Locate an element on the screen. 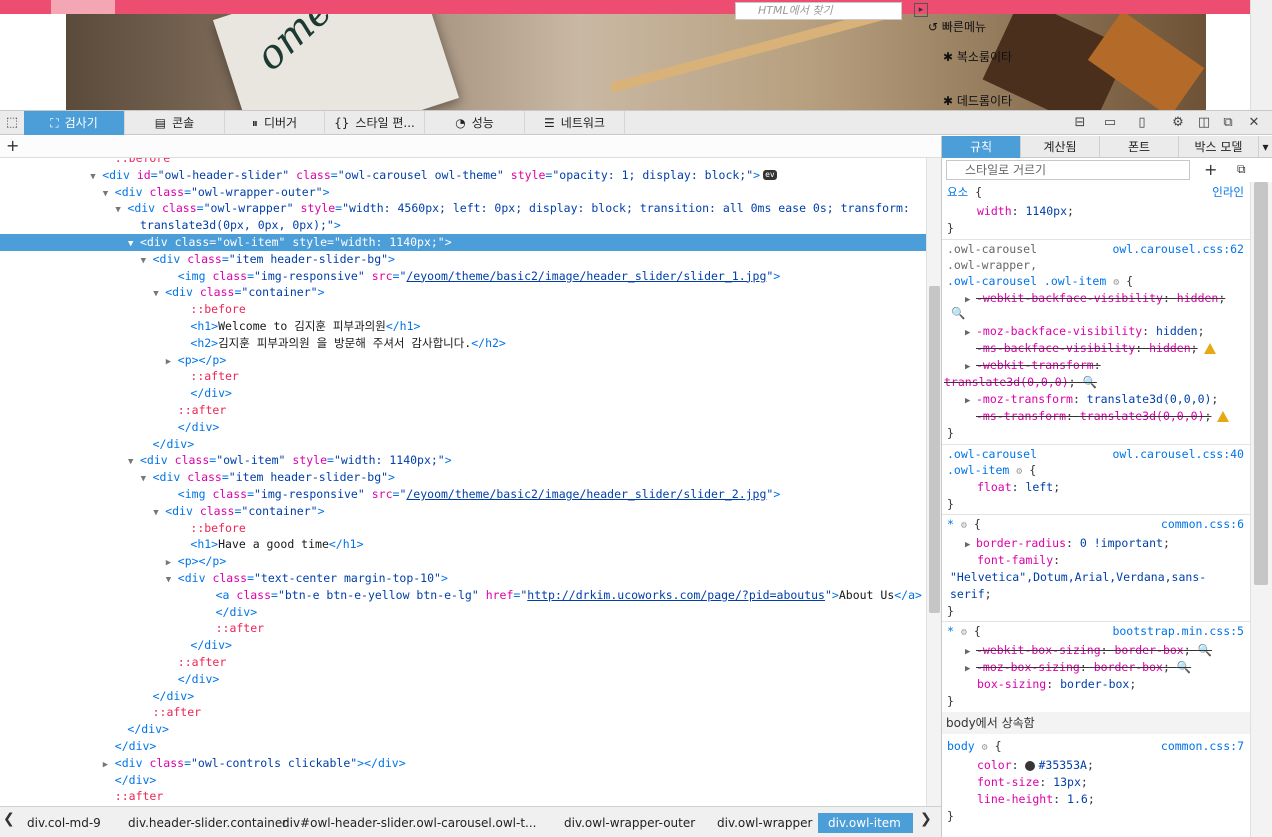  rule-declaration: ▶ -moz-transform: translate3d(0,0,0); is located at coordinates (1095, 399).